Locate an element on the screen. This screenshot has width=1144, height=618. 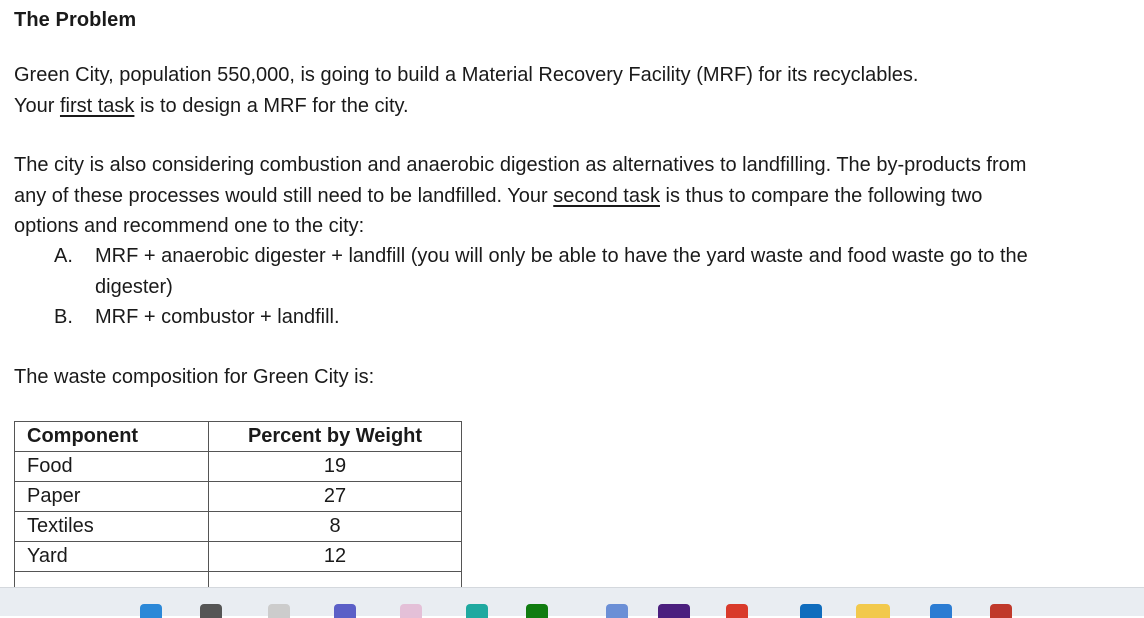
table-row: Yard 12 is located at coordinates (238, 556).